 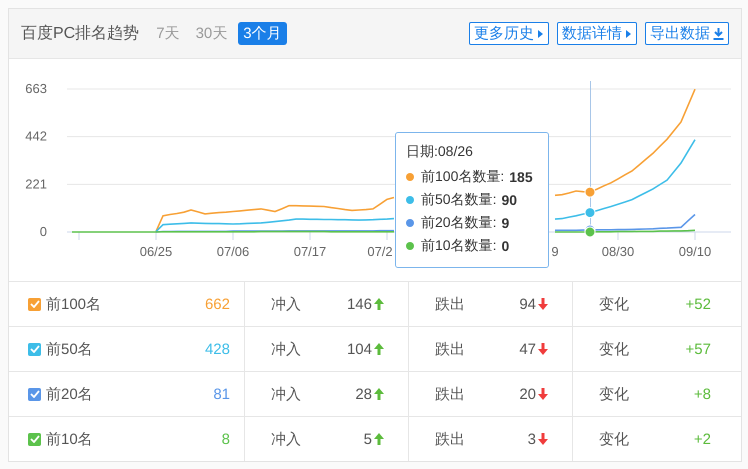 I want to click on range-tab: 3个月, so click(x=262, y=33).